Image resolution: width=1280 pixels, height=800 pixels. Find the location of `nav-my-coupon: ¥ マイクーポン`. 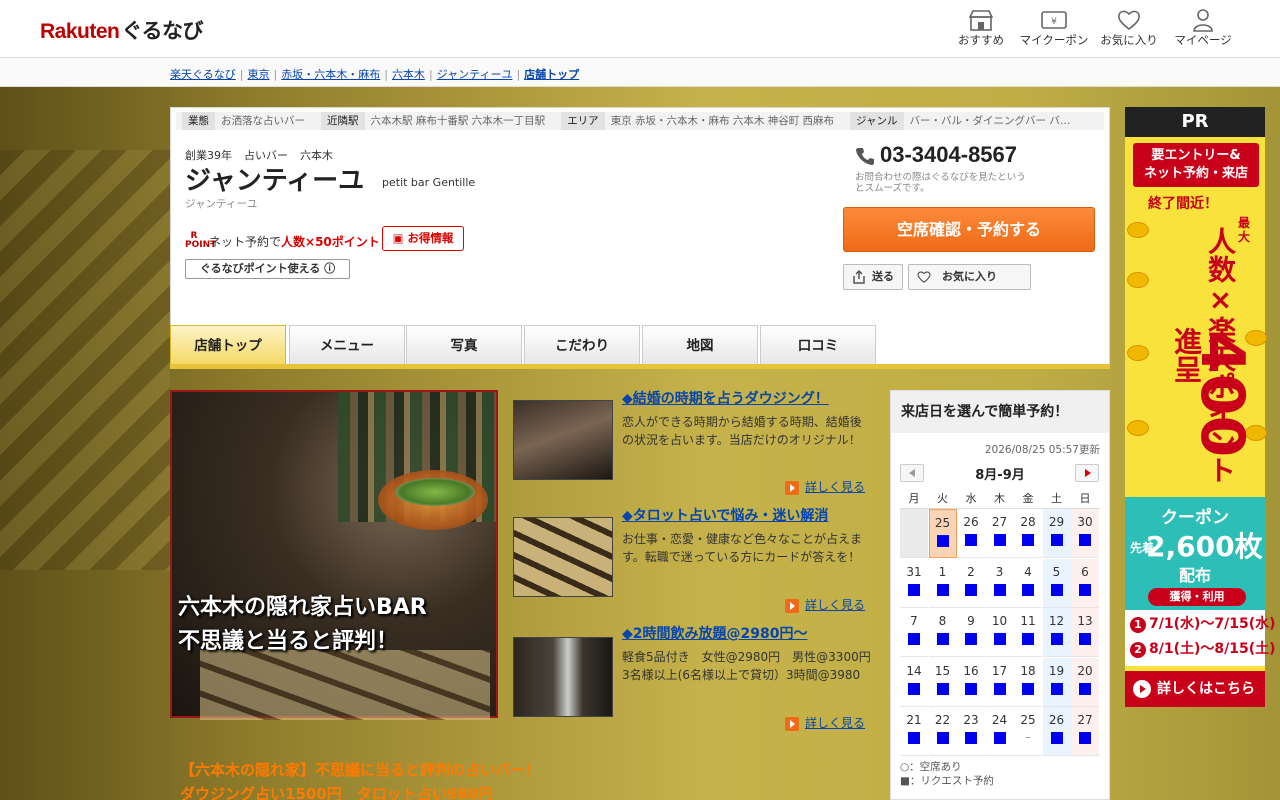

nav-my-coupon: ¥ マイクーポン is located at coordinates (1054, 30).